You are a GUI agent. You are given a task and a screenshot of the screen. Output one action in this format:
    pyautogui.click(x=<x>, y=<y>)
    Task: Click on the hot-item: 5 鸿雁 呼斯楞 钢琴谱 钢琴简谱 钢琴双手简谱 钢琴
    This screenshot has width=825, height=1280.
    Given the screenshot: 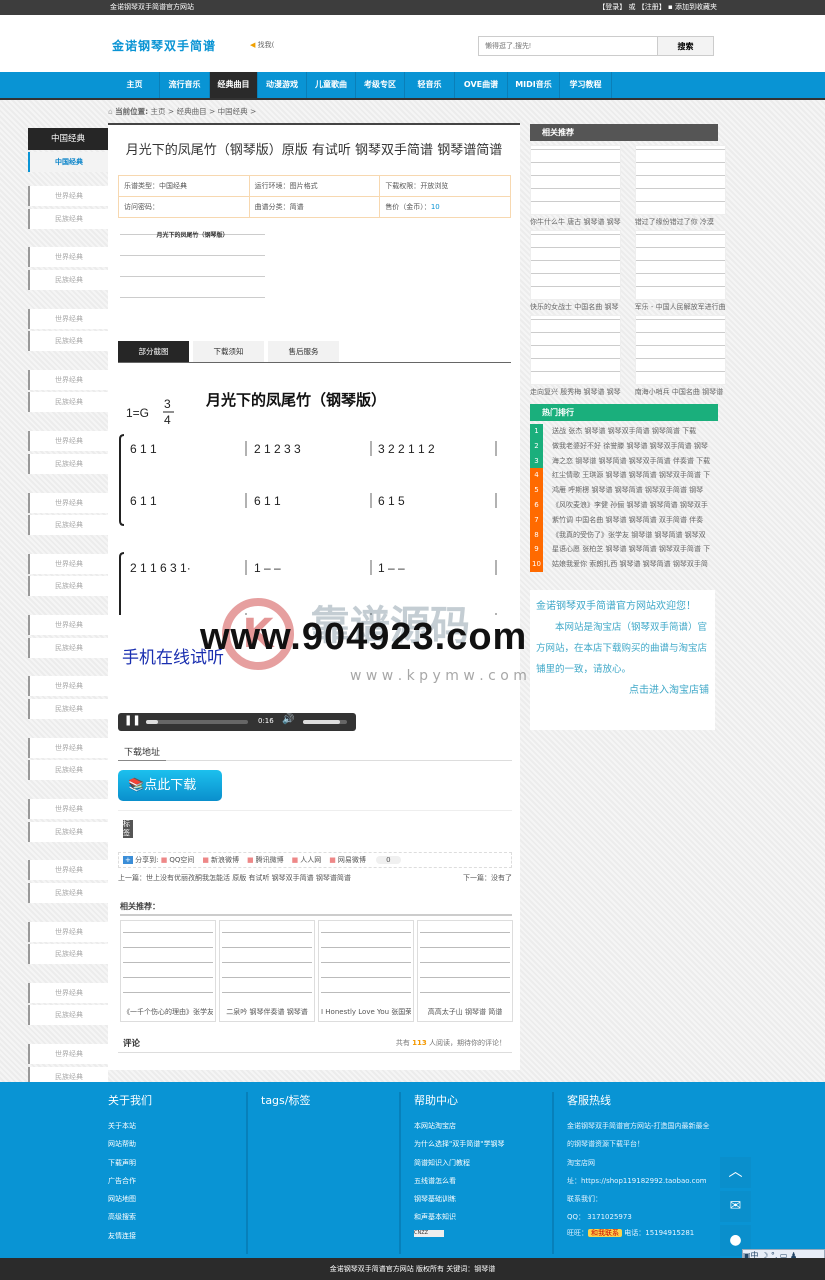 What is the action you would take?
    pyautogui.click(x=624, y=490)
    